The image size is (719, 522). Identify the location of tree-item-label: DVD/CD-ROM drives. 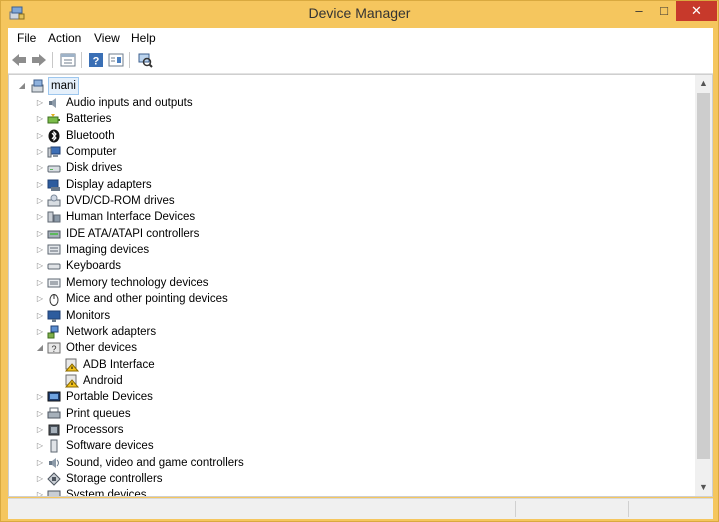
(120, 201).